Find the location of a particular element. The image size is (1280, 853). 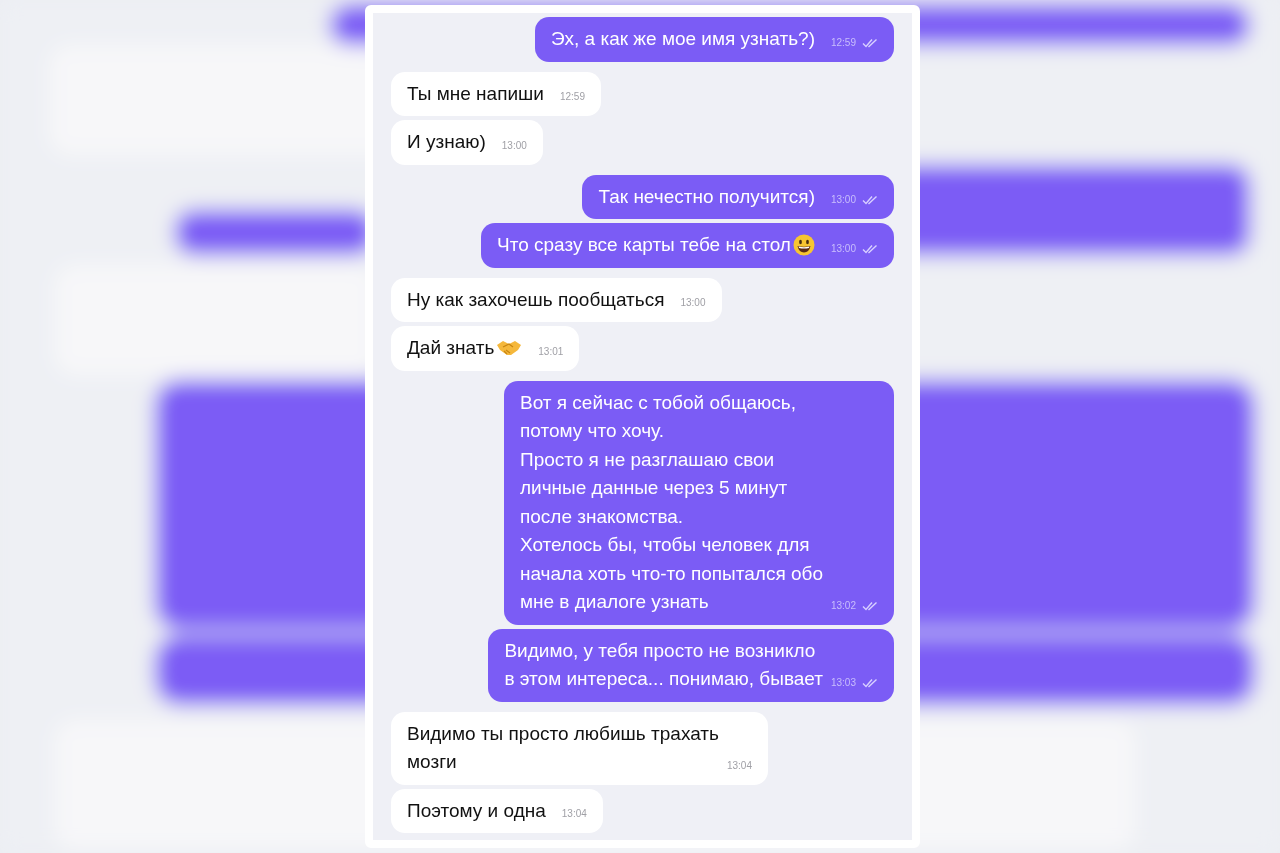

message-text: Видимо, у тебя просто не возникло в этом интереса... понимаю, бывает is located at coordinates (663, 664).